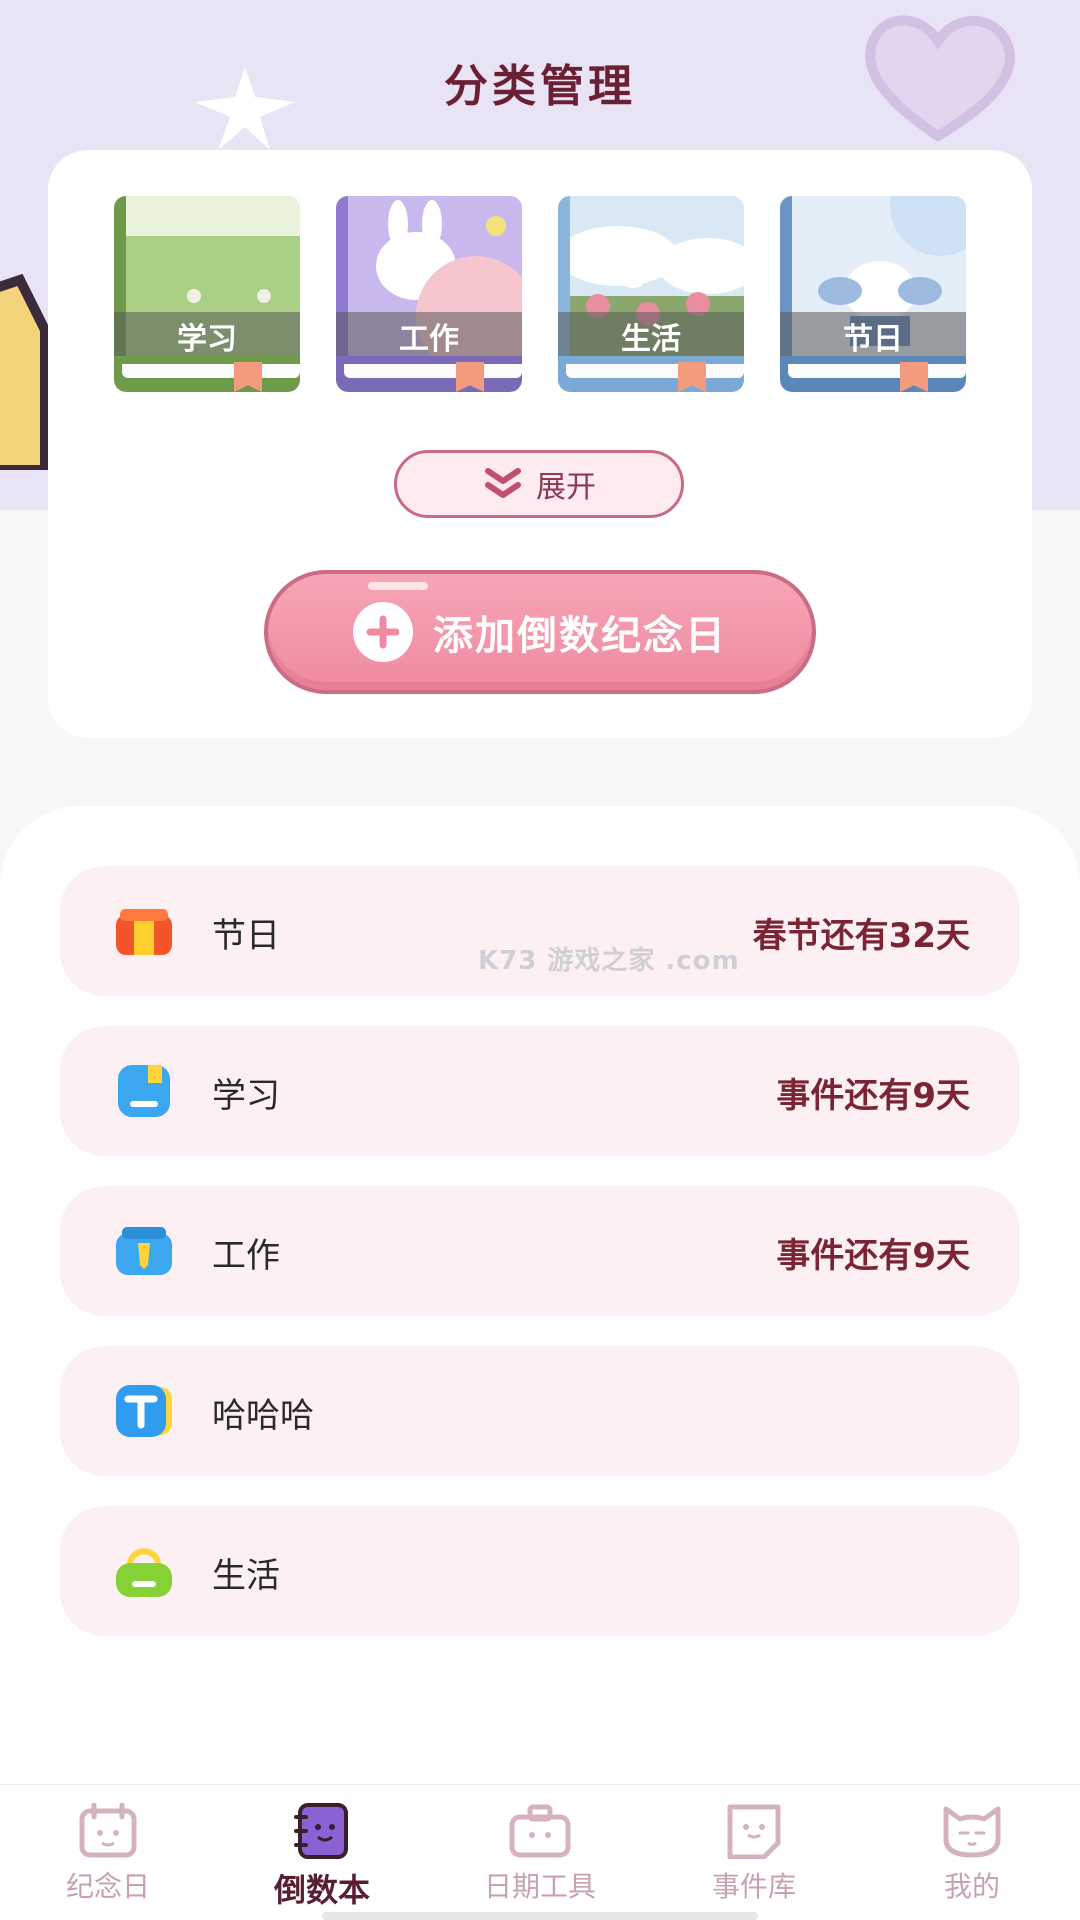 This screenshot has height=1920, width=1080. Describe the element at coordinates (246, 1576) in the screenshot. I see `list-item-name: 生活` at that location.